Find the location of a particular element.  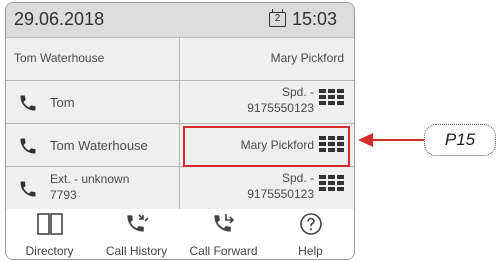

status-bar: 29.06.2018 2 15:03 is located at coordinates (180, 20).